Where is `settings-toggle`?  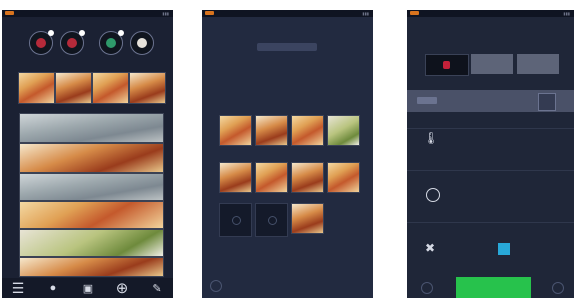
settings-toggle is located at coordinates (547, 102).